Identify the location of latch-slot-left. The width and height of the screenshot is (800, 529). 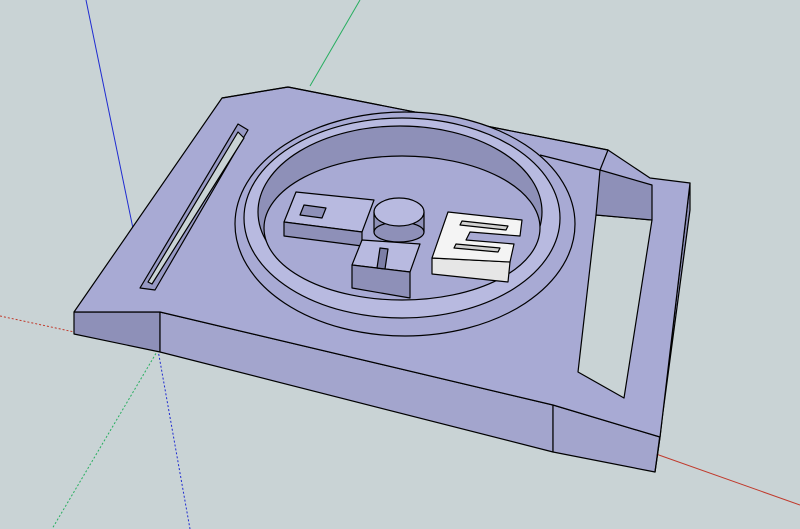
(313, 211).